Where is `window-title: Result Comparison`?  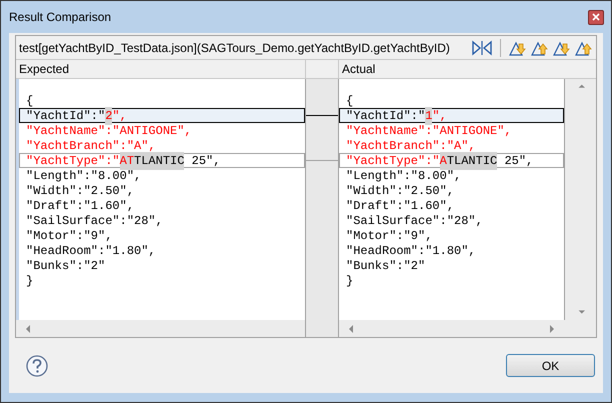
window-title: Result Comparison is located at coordinates (60, 17).